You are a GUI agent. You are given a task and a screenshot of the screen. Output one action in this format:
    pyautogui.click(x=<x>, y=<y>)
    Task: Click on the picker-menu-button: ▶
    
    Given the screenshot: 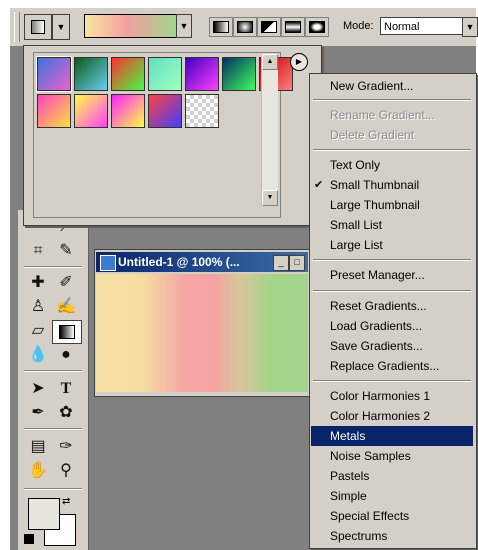 What is the action you would take?
    pyautogui.click(x=299, y=62)
    